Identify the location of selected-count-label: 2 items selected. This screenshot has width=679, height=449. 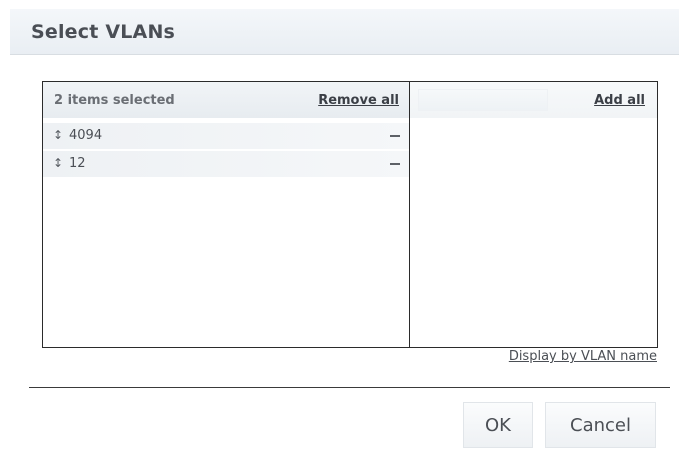
(114, 100).